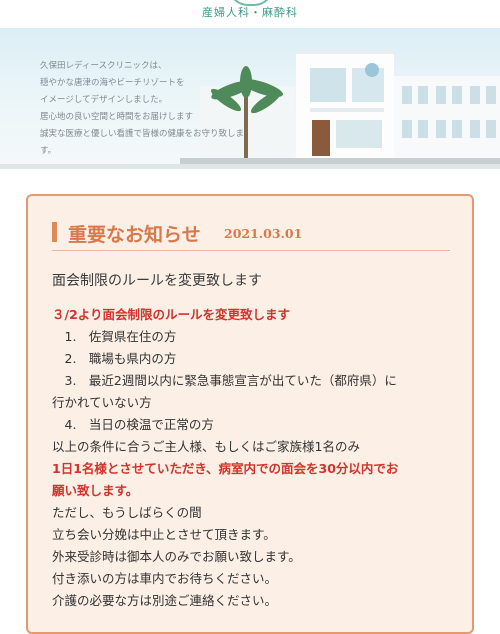 The image size is (500, 634). I want to click on notice-header: 重要なお知らせ 2021.03.01, so click(251, 235).